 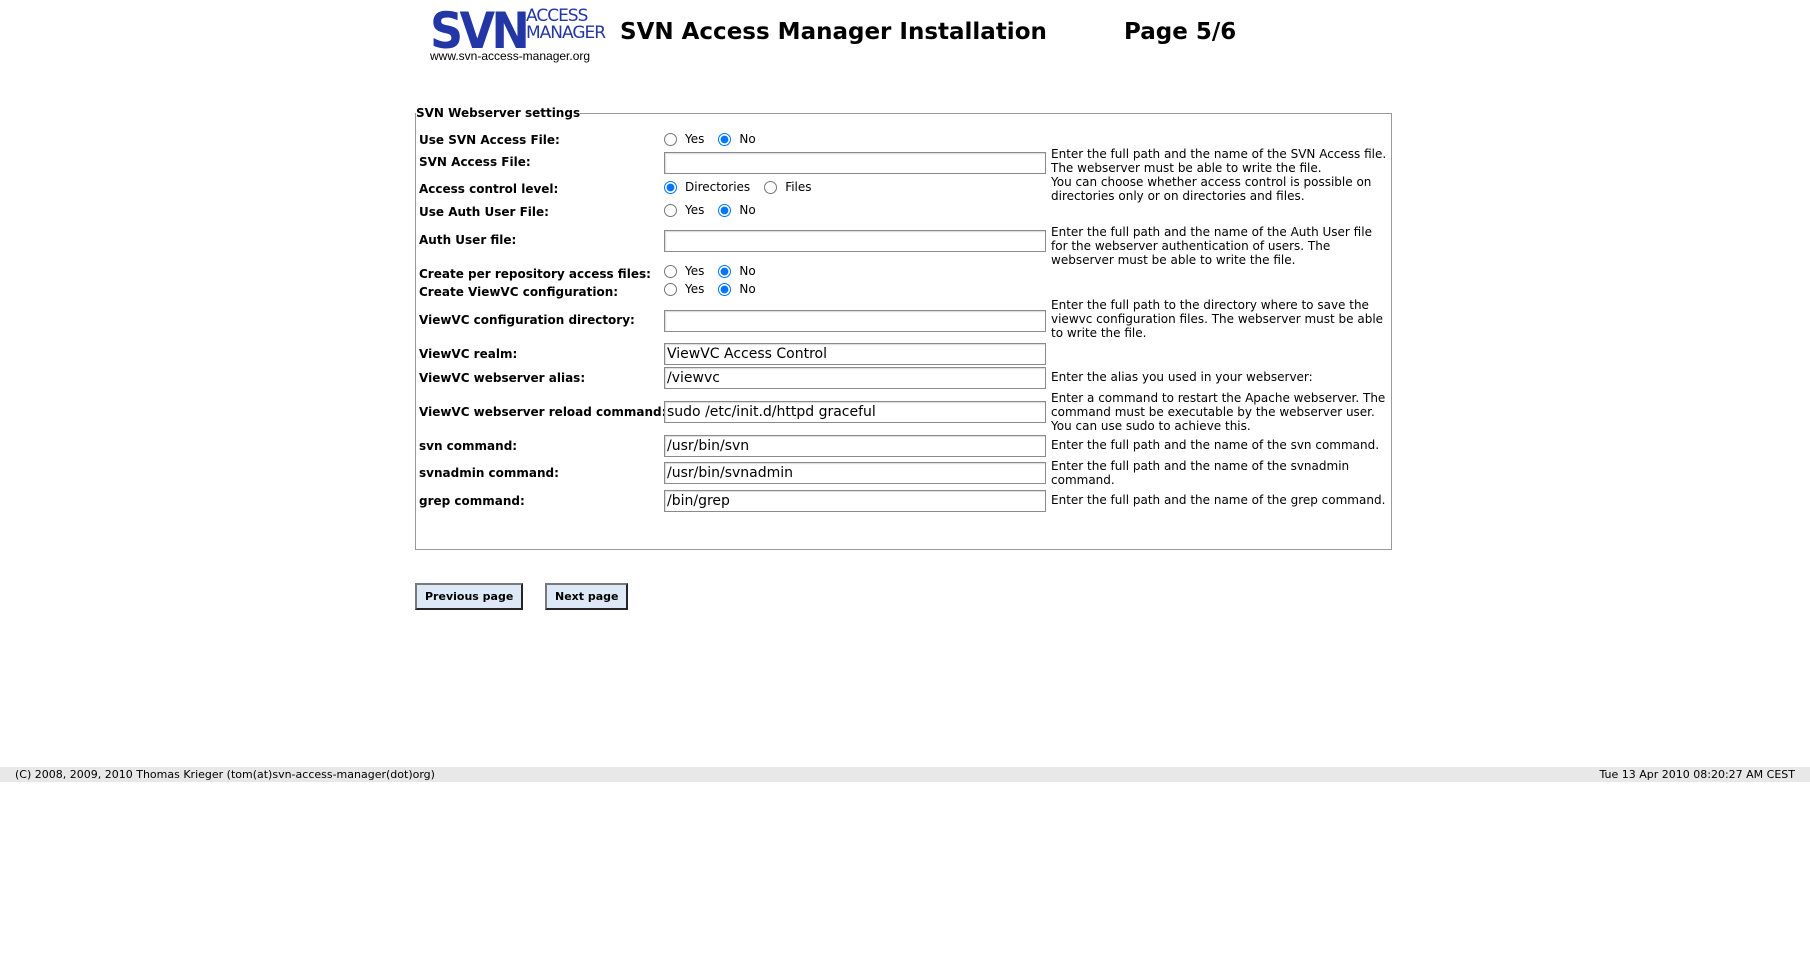 I want to click on grep-command-control, so click(x=855, y=501).